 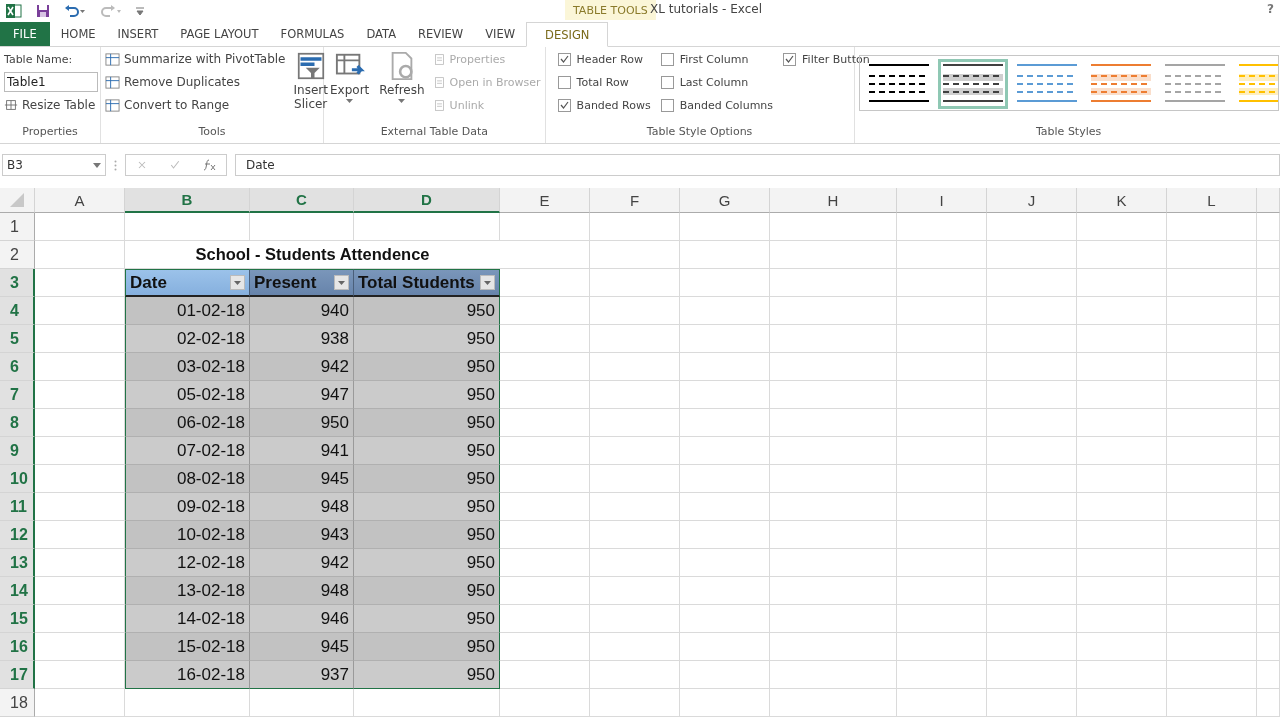 I want to click on tool-button: Convert to Range, so click(x=195, y=105).